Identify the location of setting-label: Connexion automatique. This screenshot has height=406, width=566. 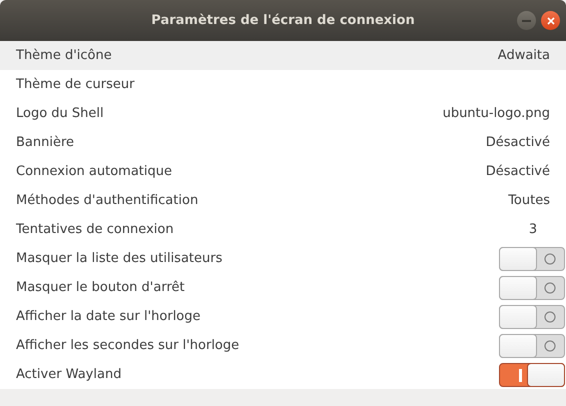
(94, 171).